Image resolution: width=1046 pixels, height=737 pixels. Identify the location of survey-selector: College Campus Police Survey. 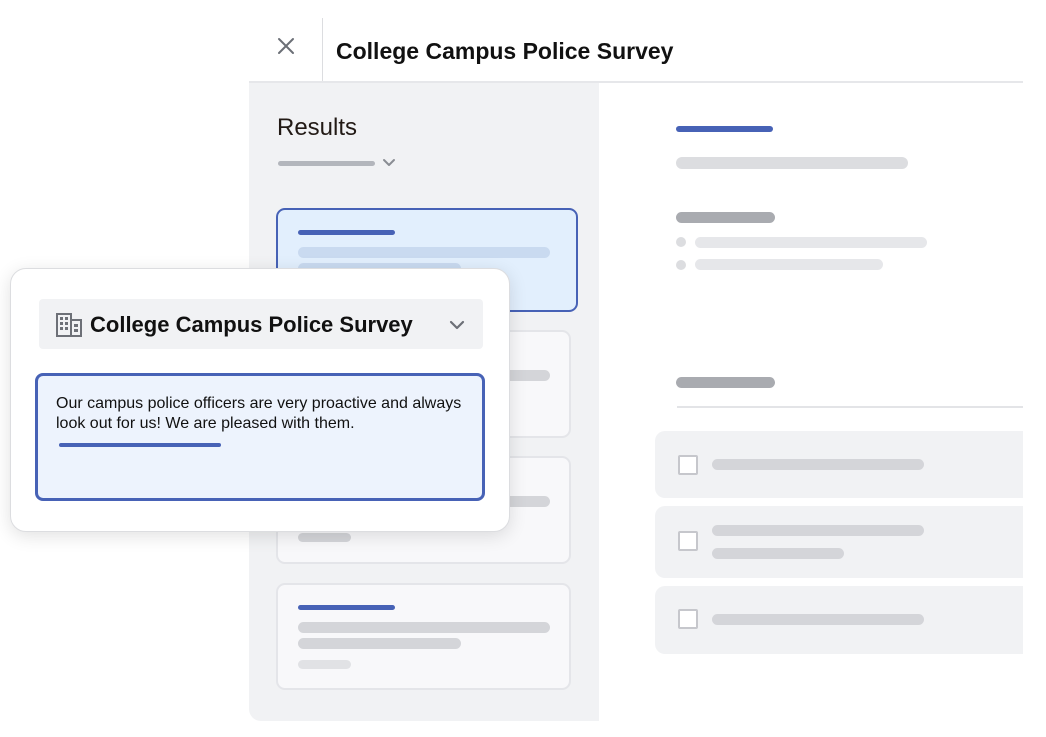
(261, 324).